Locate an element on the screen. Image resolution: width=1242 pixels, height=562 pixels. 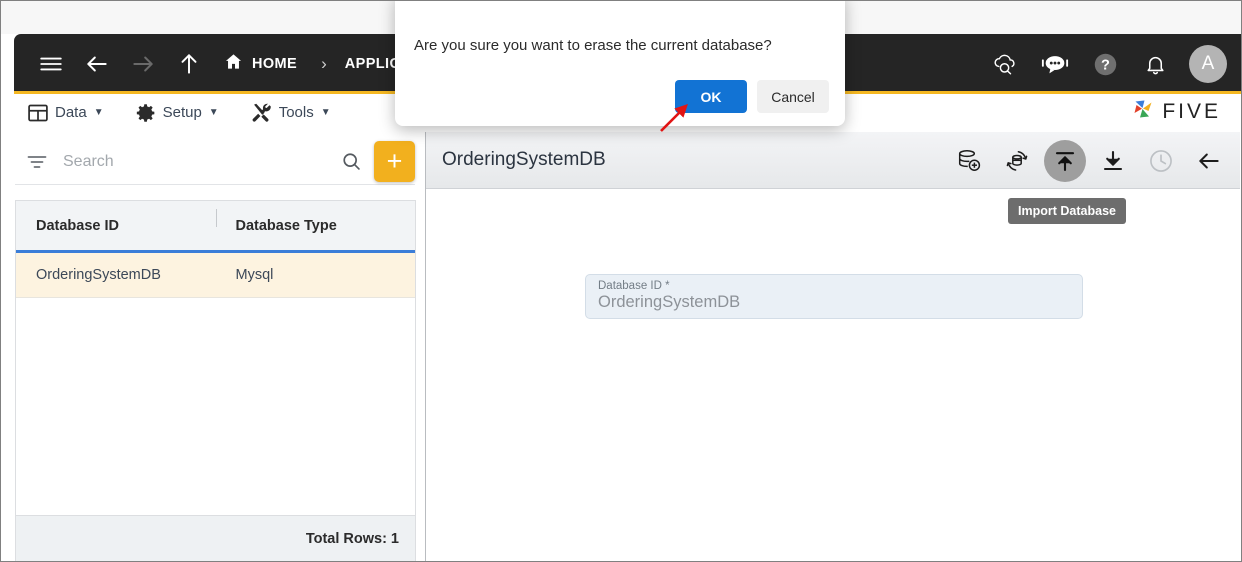
grid-body: OrderingSystemDB Mysql is located at coordinates (215, 378).